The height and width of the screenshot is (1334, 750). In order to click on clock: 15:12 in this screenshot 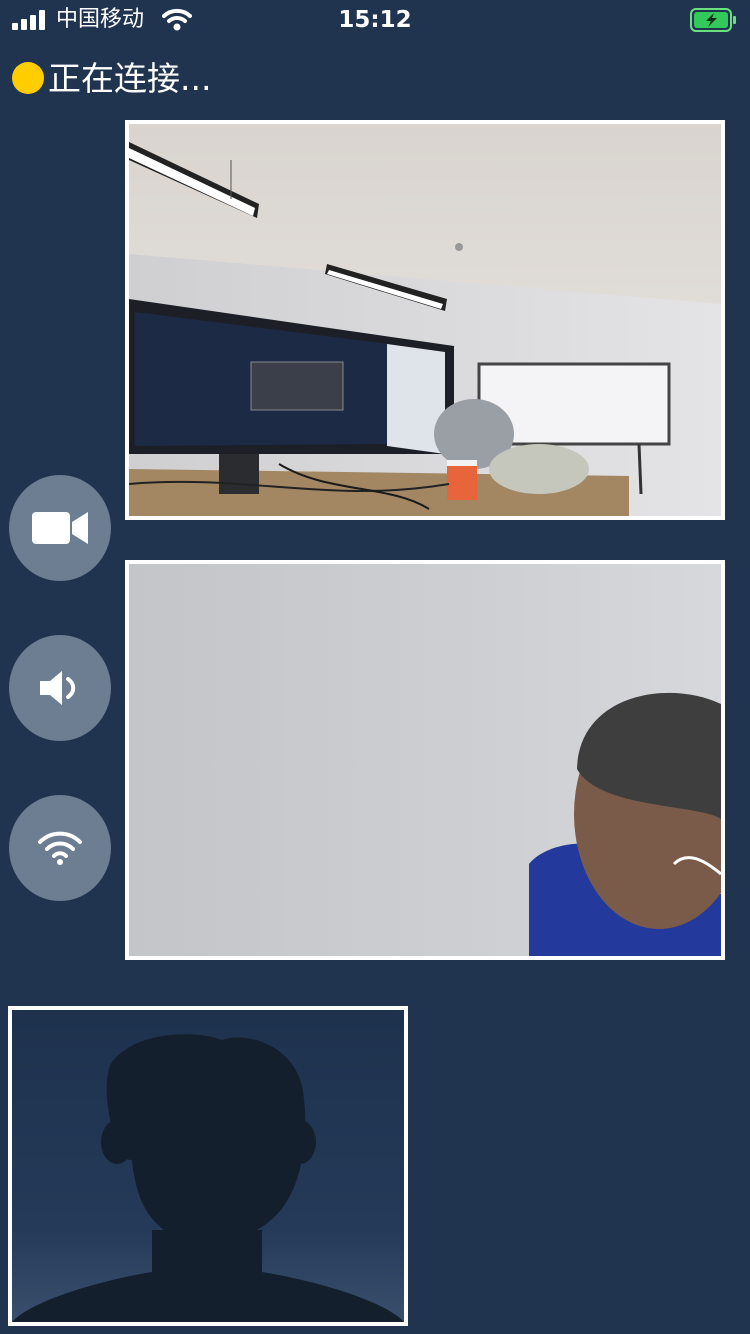, I will do `click(375, 20)`.